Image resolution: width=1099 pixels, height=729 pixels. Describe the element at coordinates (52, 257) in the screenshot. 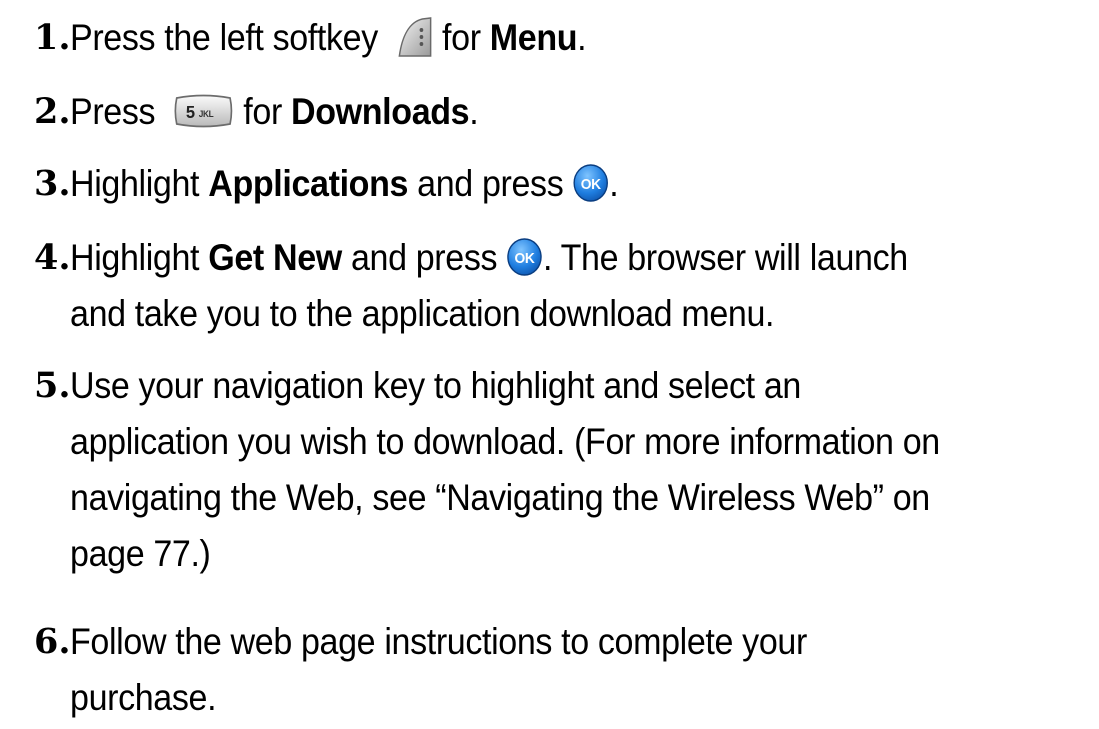

I see `step-number: 4.` at that location.